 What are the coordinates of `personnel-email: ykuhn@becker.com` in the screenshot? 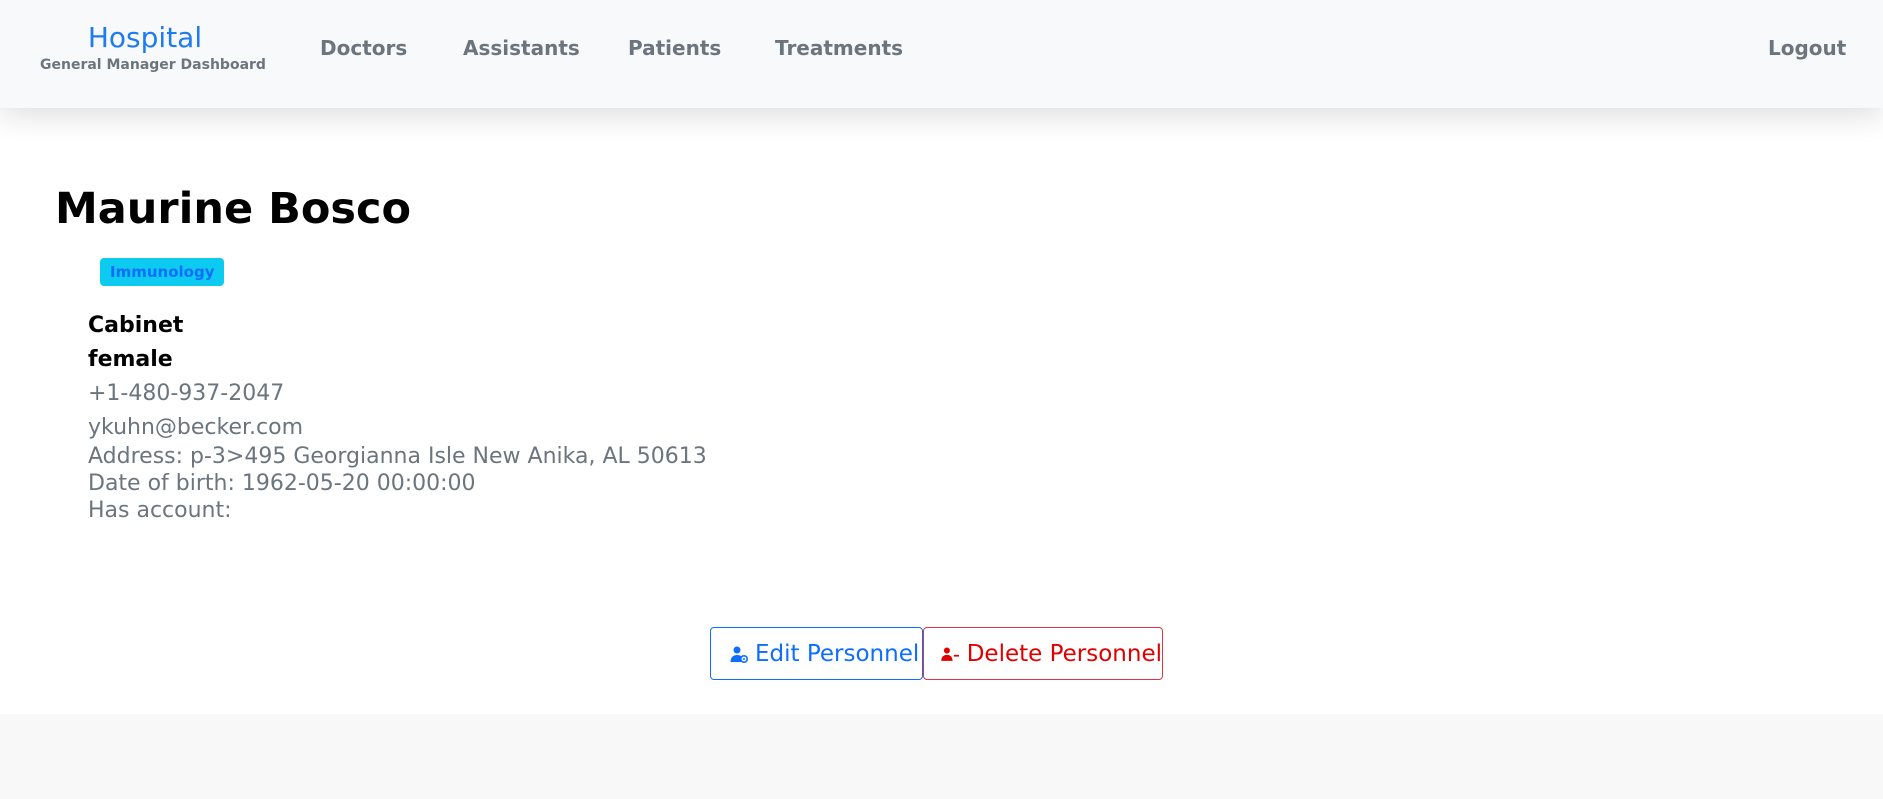 It's located at (196, 427).